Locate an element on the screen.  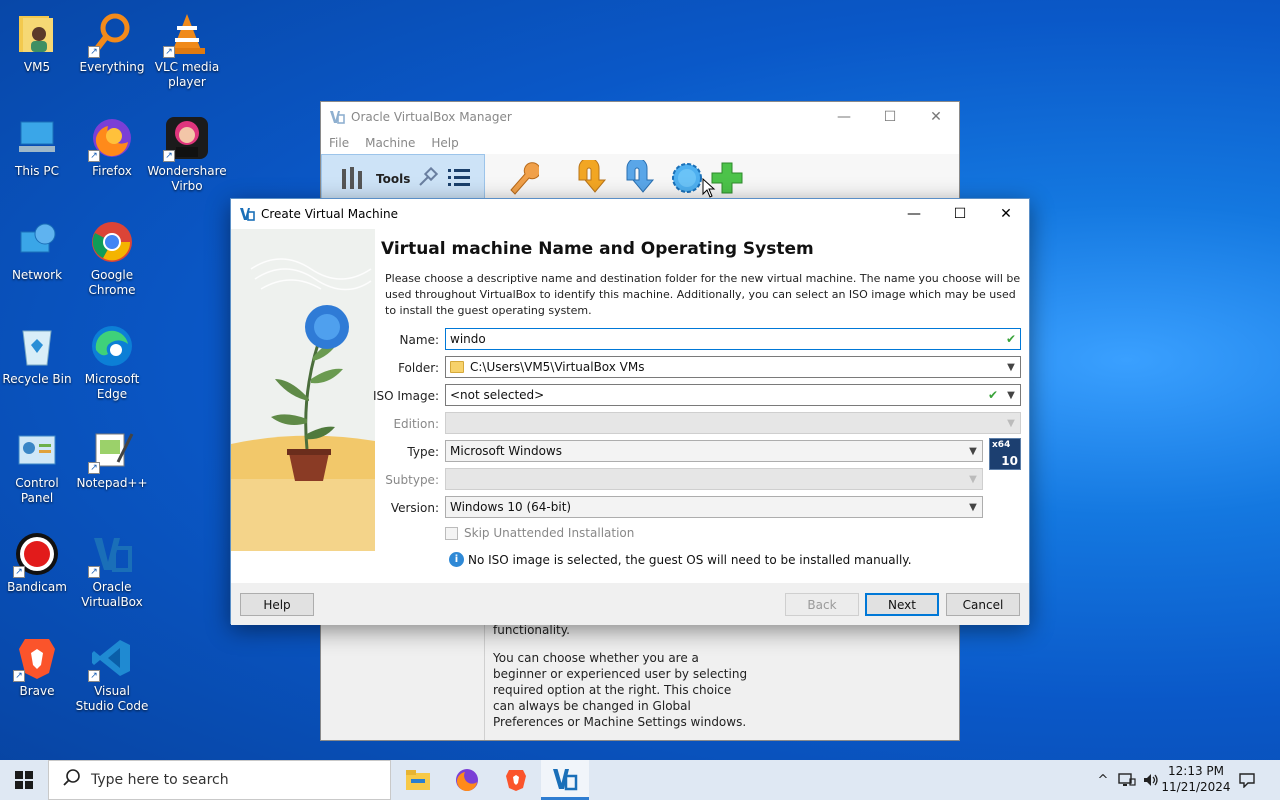
desktop-icon-network: Network is located at coordinates (37, 257).